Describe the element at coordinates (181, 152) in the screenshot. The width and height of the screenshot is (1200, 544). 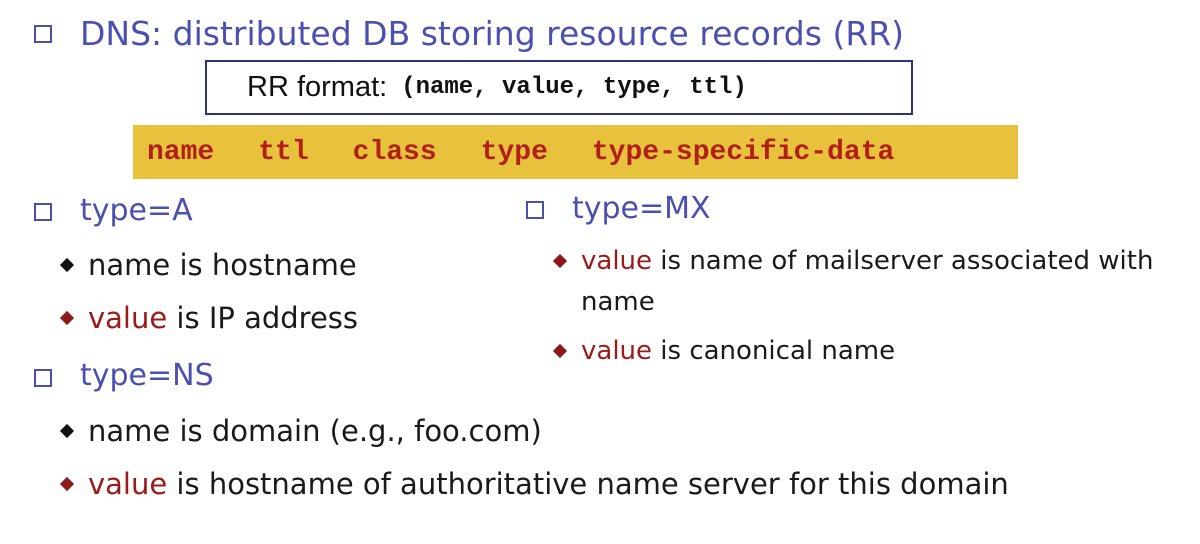
I see `field-name: name` at that location.